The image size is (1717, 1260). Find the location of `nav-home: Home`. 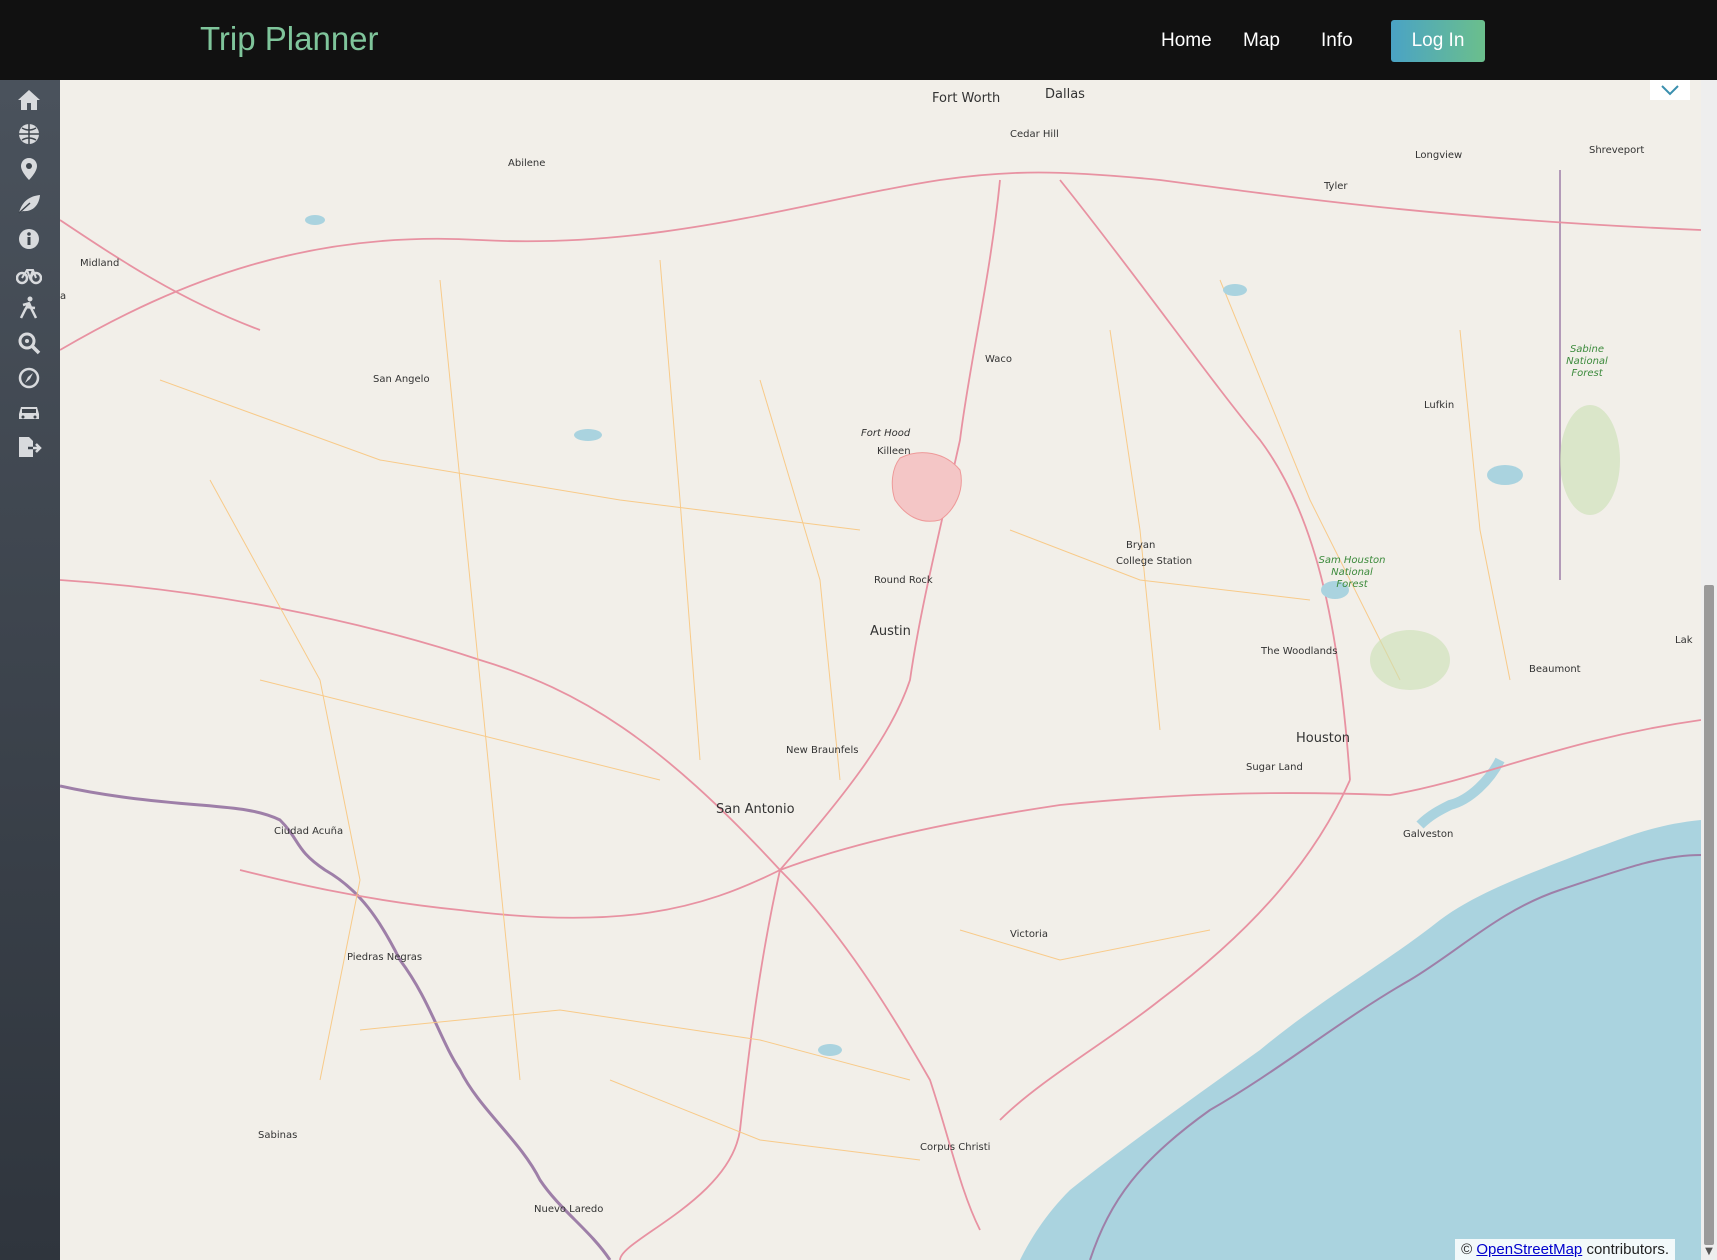

nav-home: Home is located at coordinates (1186, 41).